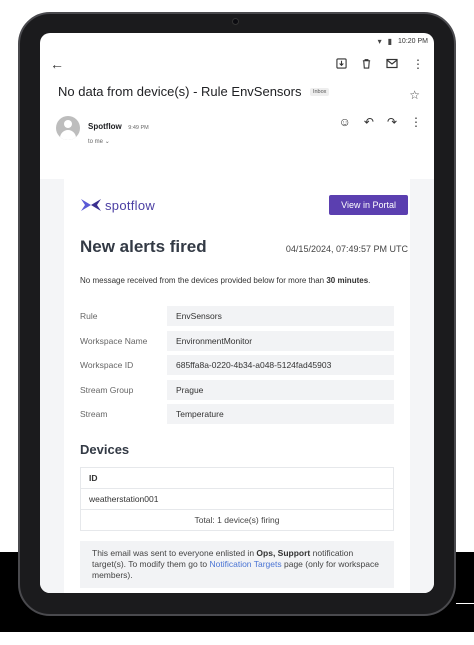 Image resolution: width=474 pixels, height=645 pixels. I want to click on status-bar: ▾ ▮ 10:20 PM, so click(237, 41).